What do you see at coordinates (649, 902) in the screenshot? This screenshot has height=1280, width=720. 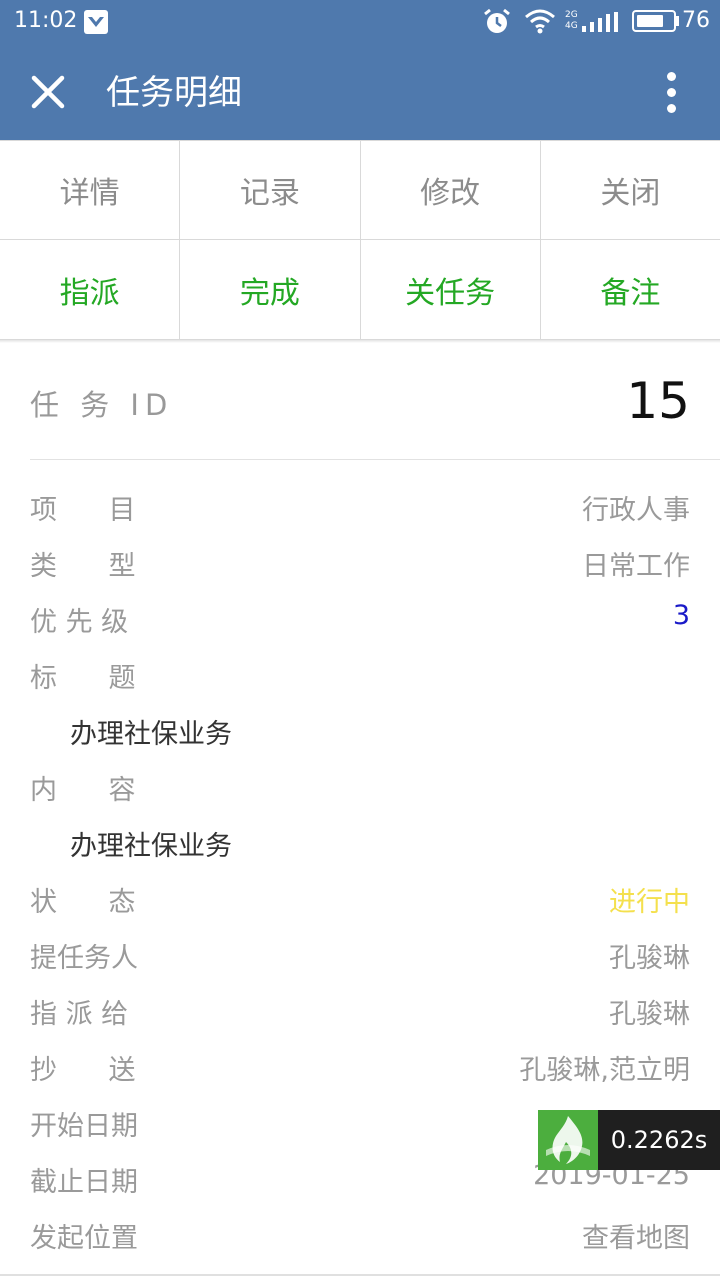 I see `status-badge: 进行中` at bounding box center [649, 902].